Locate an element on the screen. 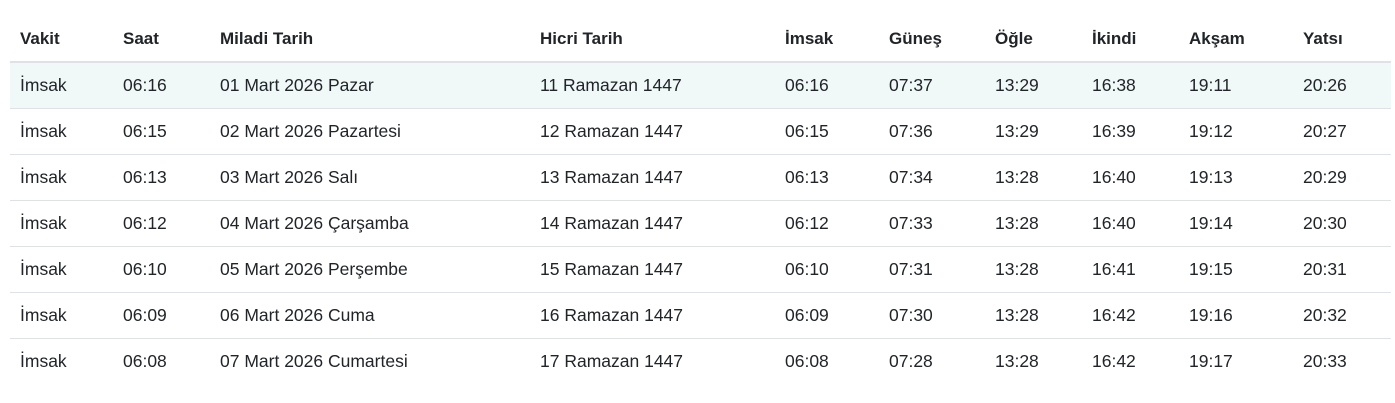  cell-saat: 06:16 is located at coordinates (161, 85).